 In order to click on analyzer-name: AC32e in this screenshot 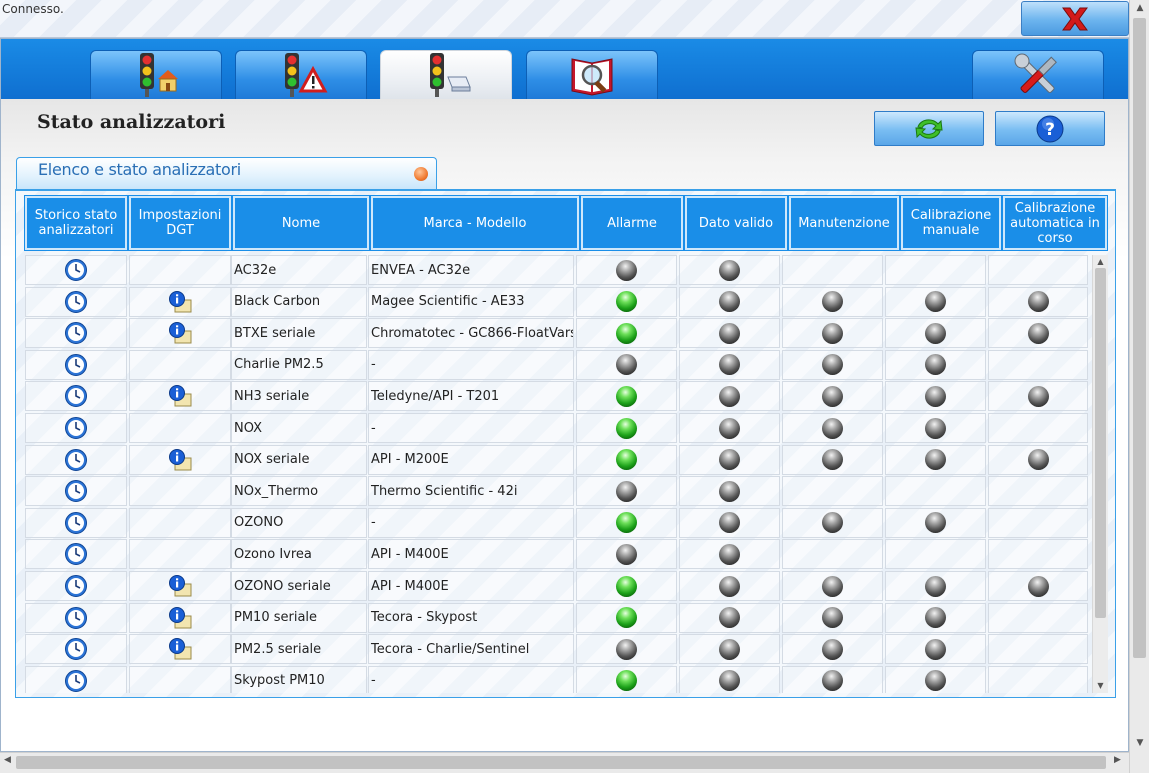, I will do `click(299, 270)`.